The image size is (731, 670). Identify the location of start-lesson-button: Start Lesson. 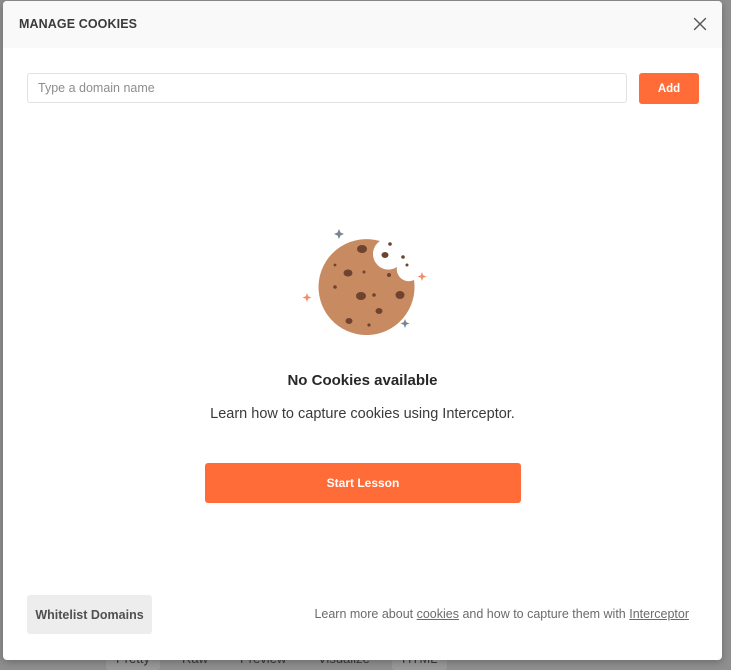
(363, 483).